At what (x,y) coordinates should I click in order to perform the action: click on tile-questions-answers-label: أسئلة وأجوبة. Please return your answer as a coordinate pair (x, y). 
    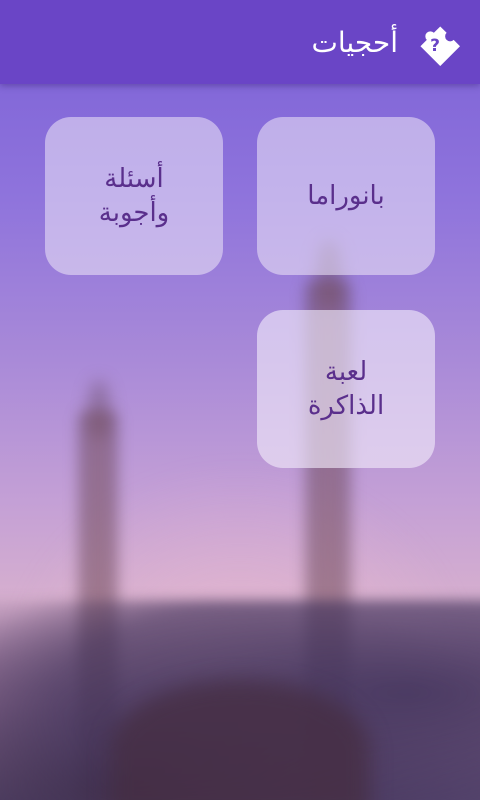
    Looking at the image, I should click on (134, 196).